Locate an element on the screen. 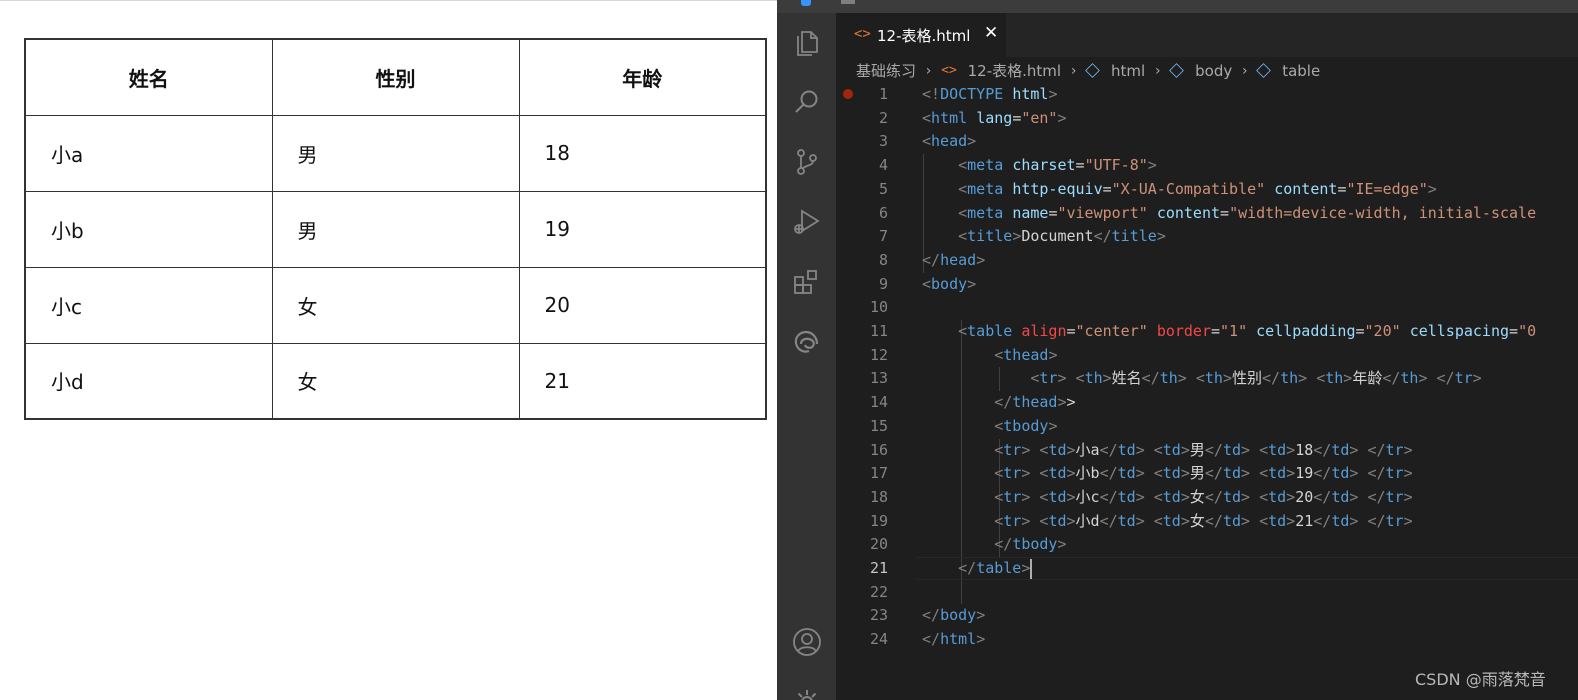 The image size is (1578, 700). code-line: 8 </head> is located at coordinates (1177, 261).